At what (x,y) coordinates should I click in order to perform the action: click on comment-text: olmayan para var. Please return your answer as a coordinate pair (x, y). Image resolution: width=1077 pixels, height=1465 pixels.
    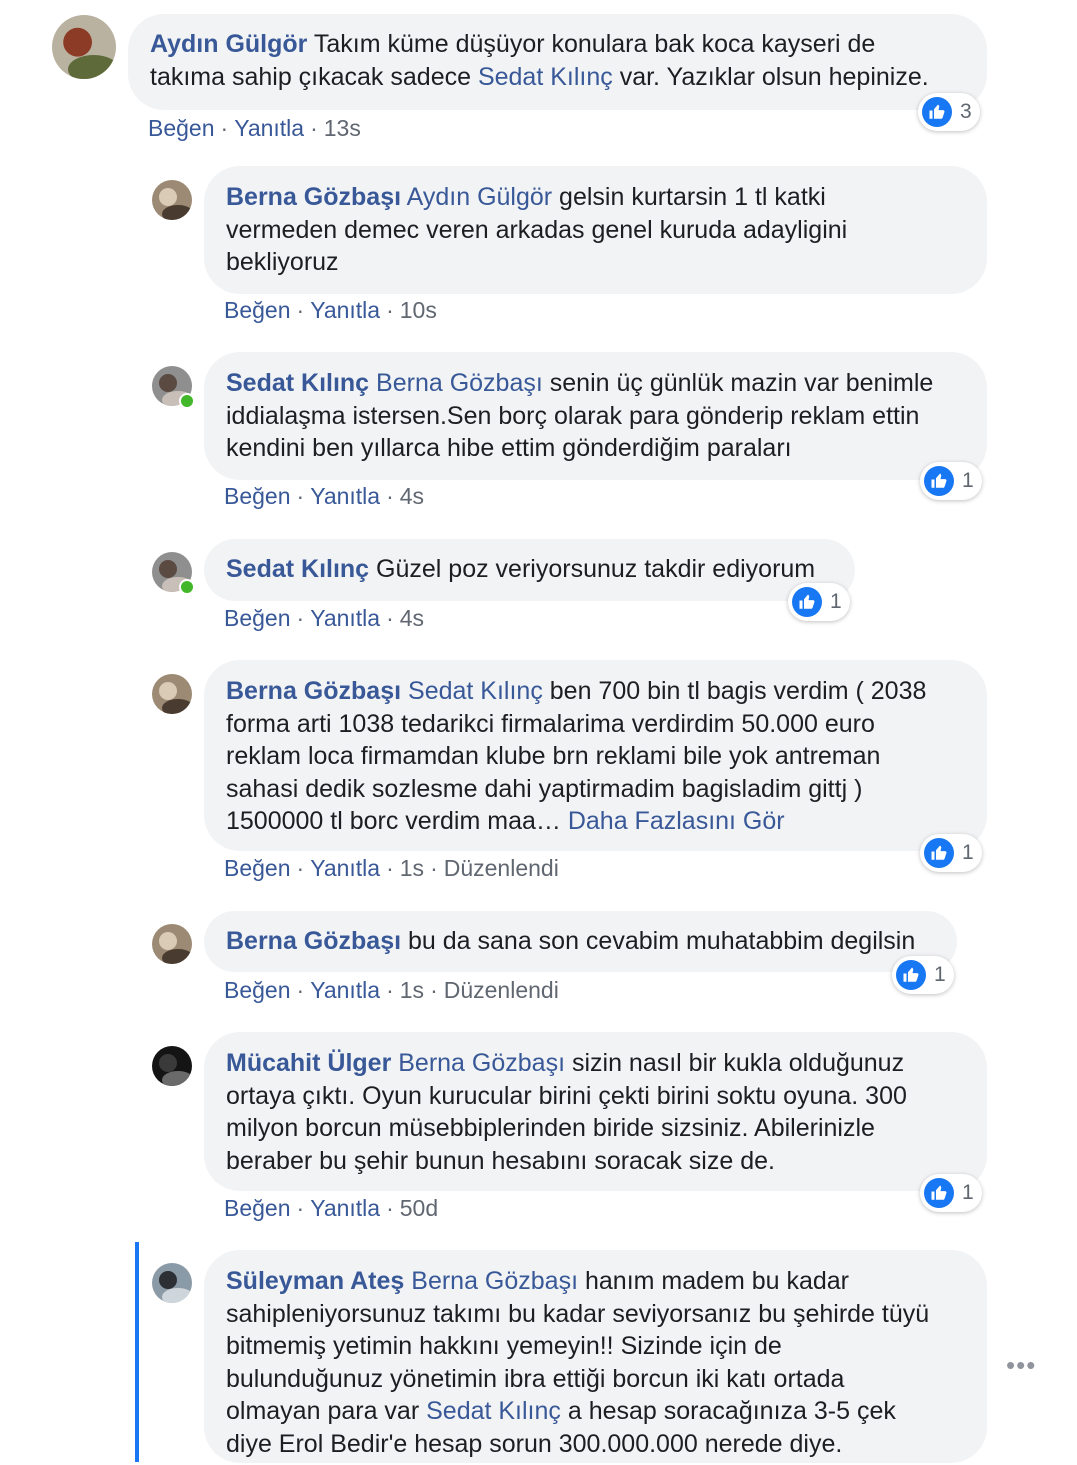
    Looking at the image, I should click on (326, 1411).